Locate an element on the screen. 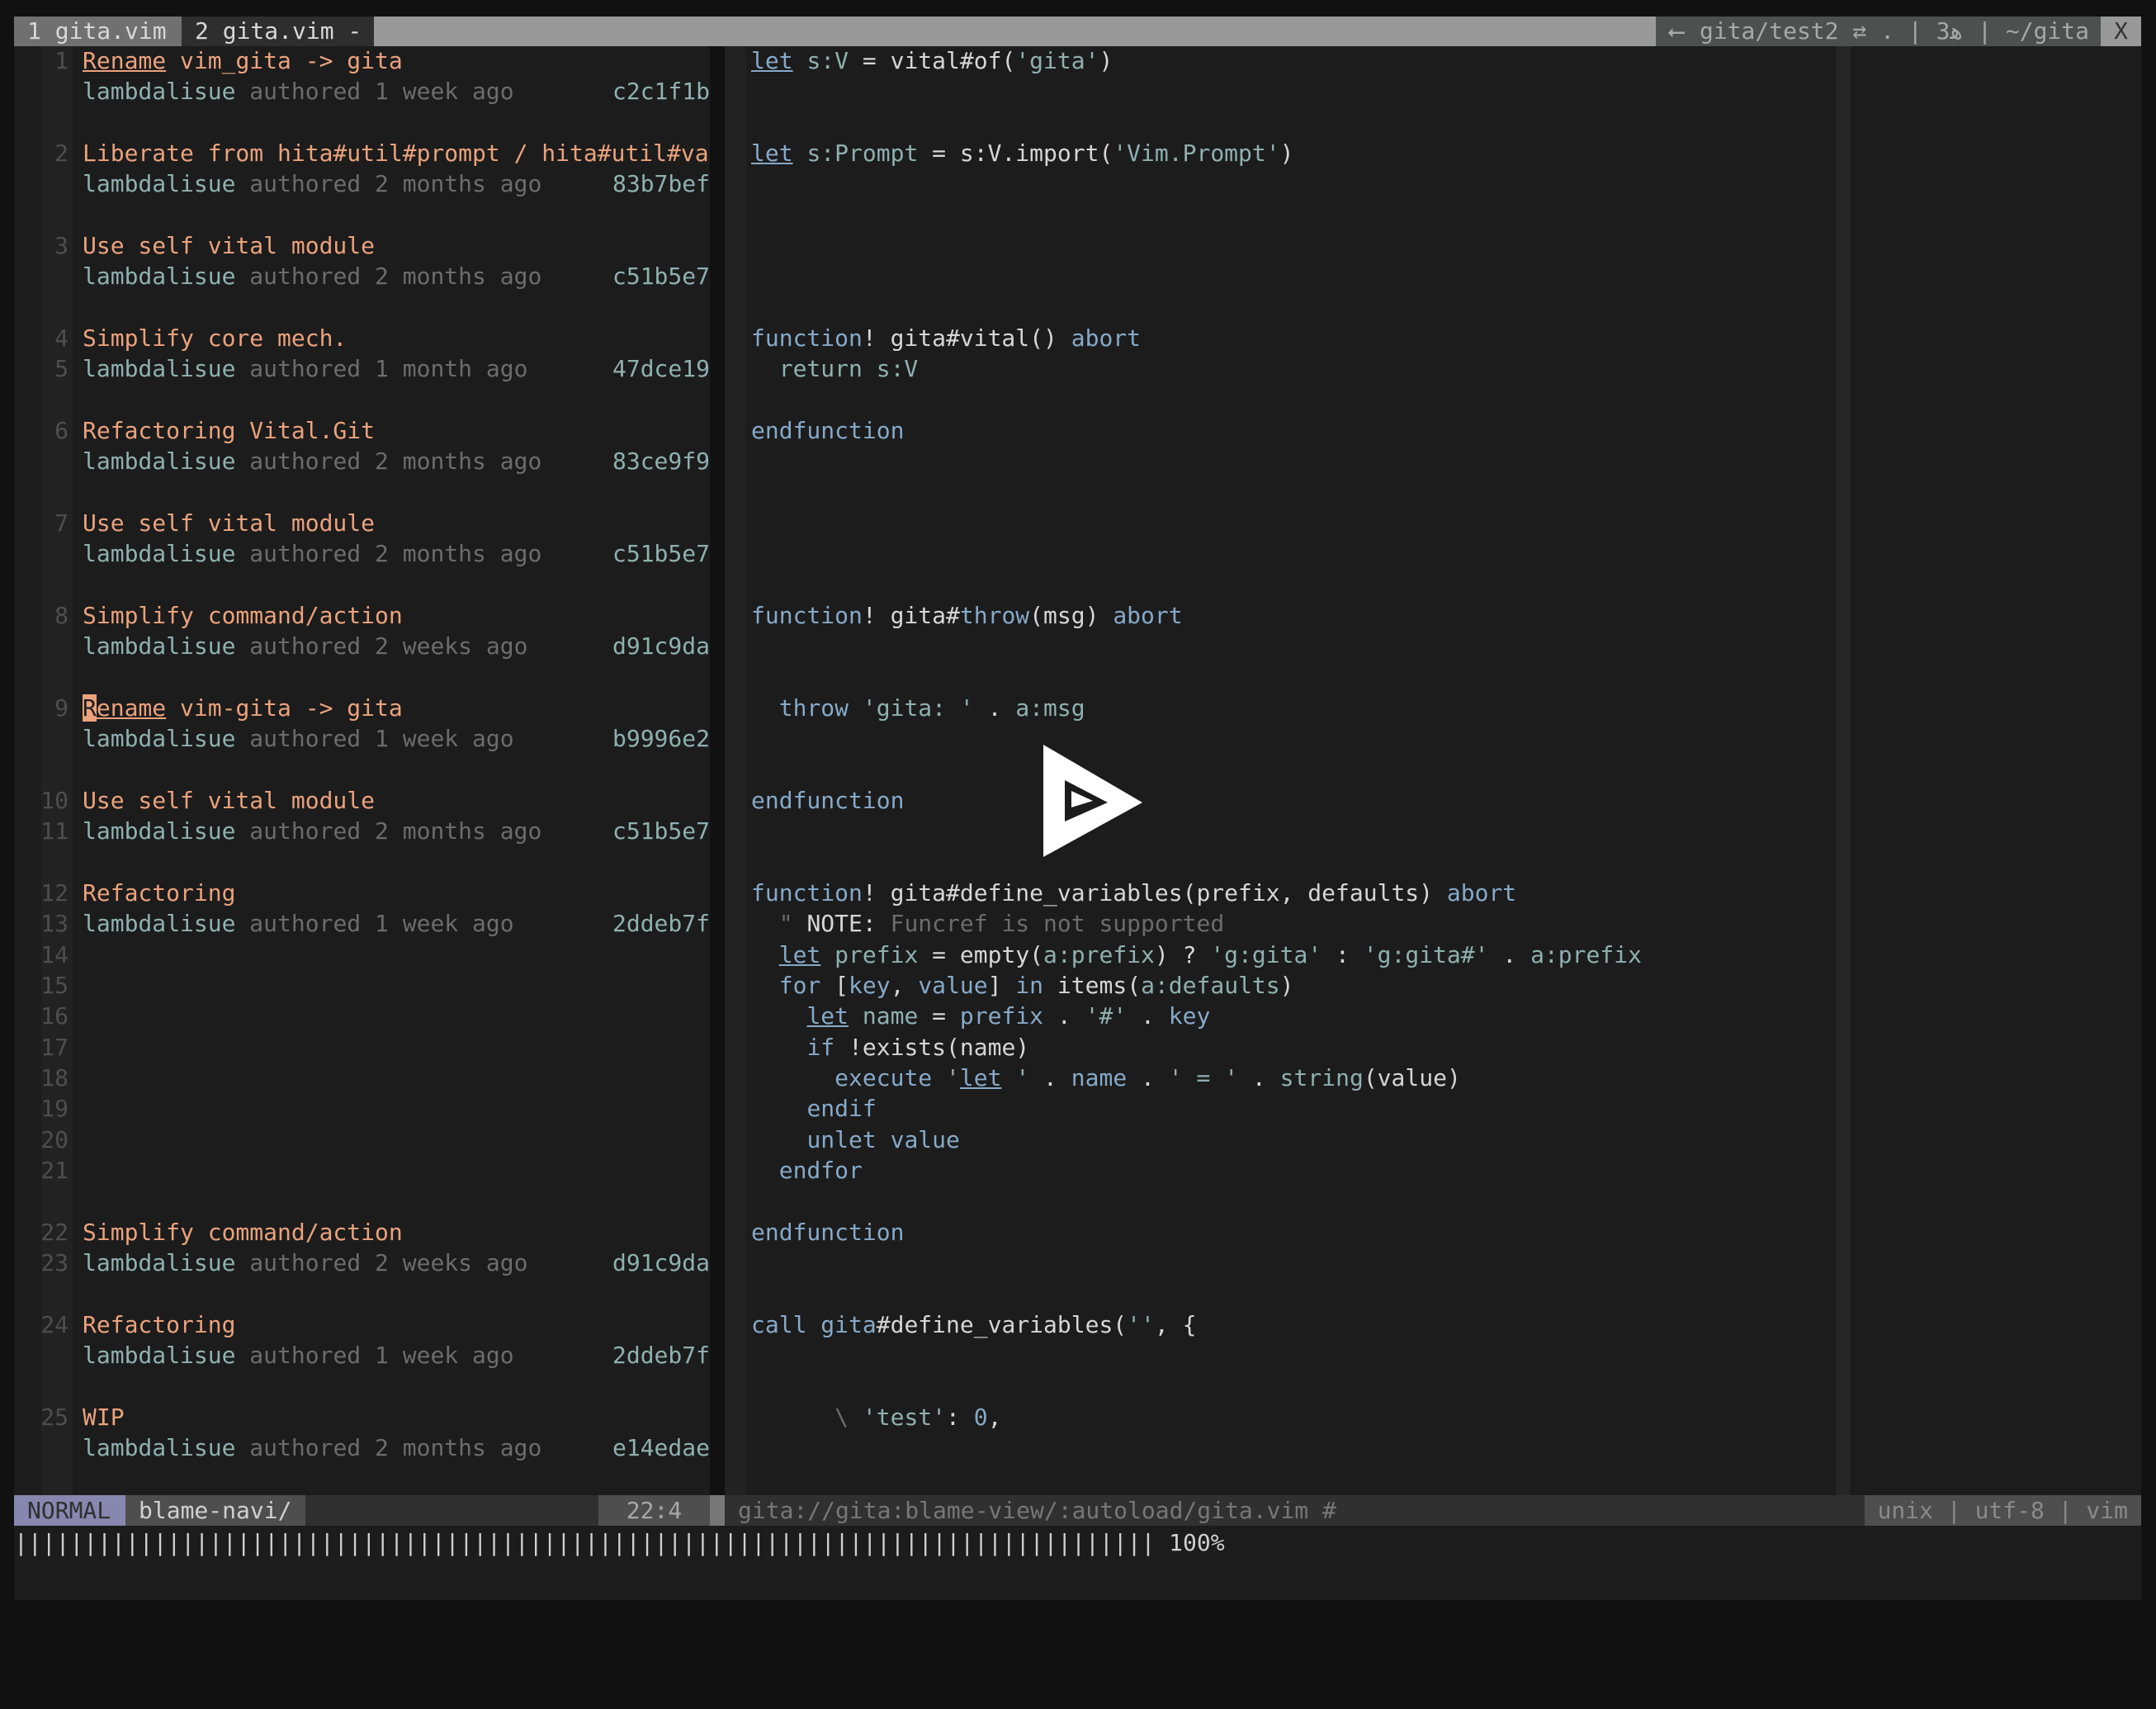 This screenshot has width=2156, height=1709. line-number: 20 is located at coordinates (54, 1139).